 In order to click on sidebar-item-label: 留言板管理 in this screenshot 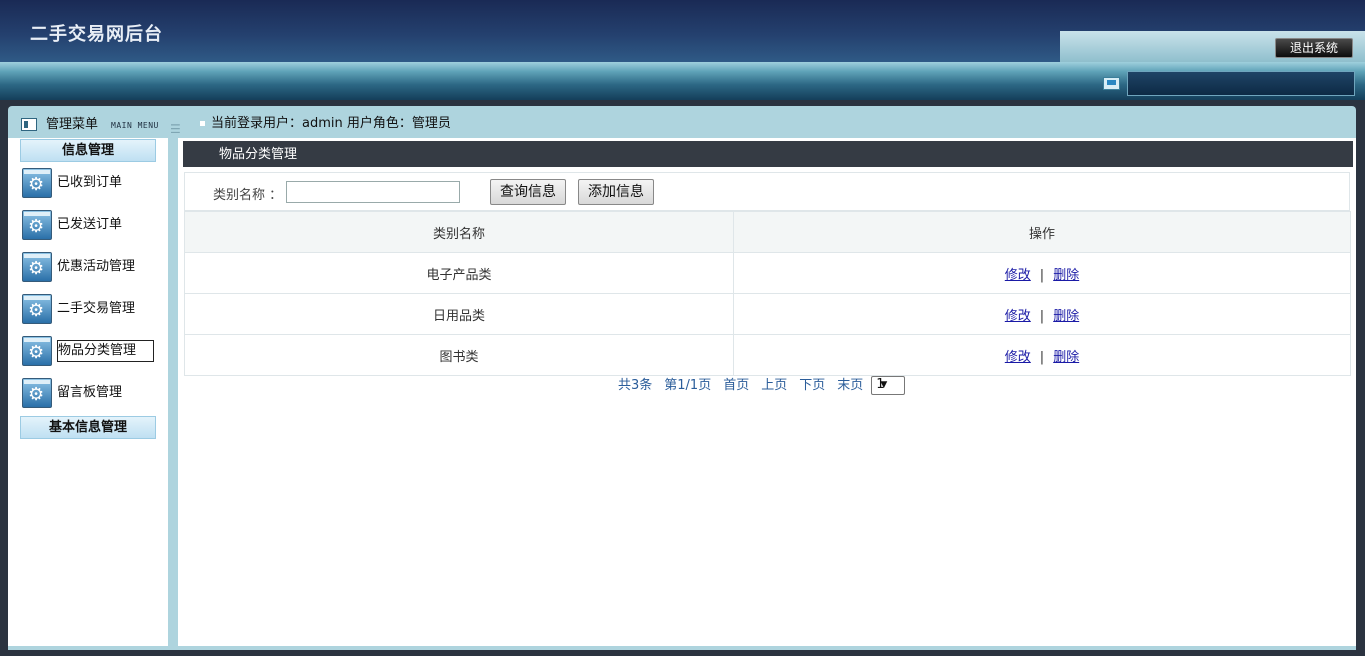, I will do `click(90, 392)`.